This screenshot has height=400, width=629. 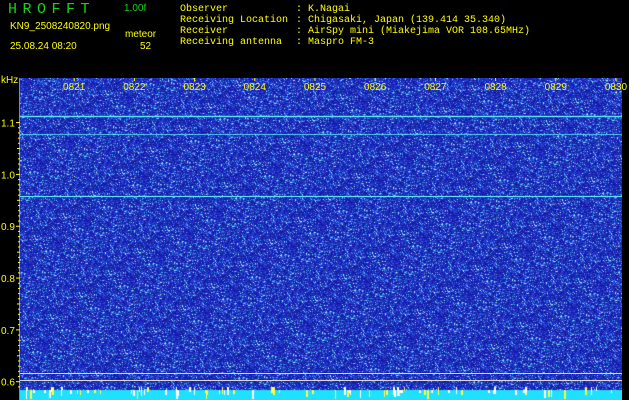 What do you see at coordinates (8, 124) in the screenshot?
I see `y-tick-label: 1.1` at bounding box center [8, 124].